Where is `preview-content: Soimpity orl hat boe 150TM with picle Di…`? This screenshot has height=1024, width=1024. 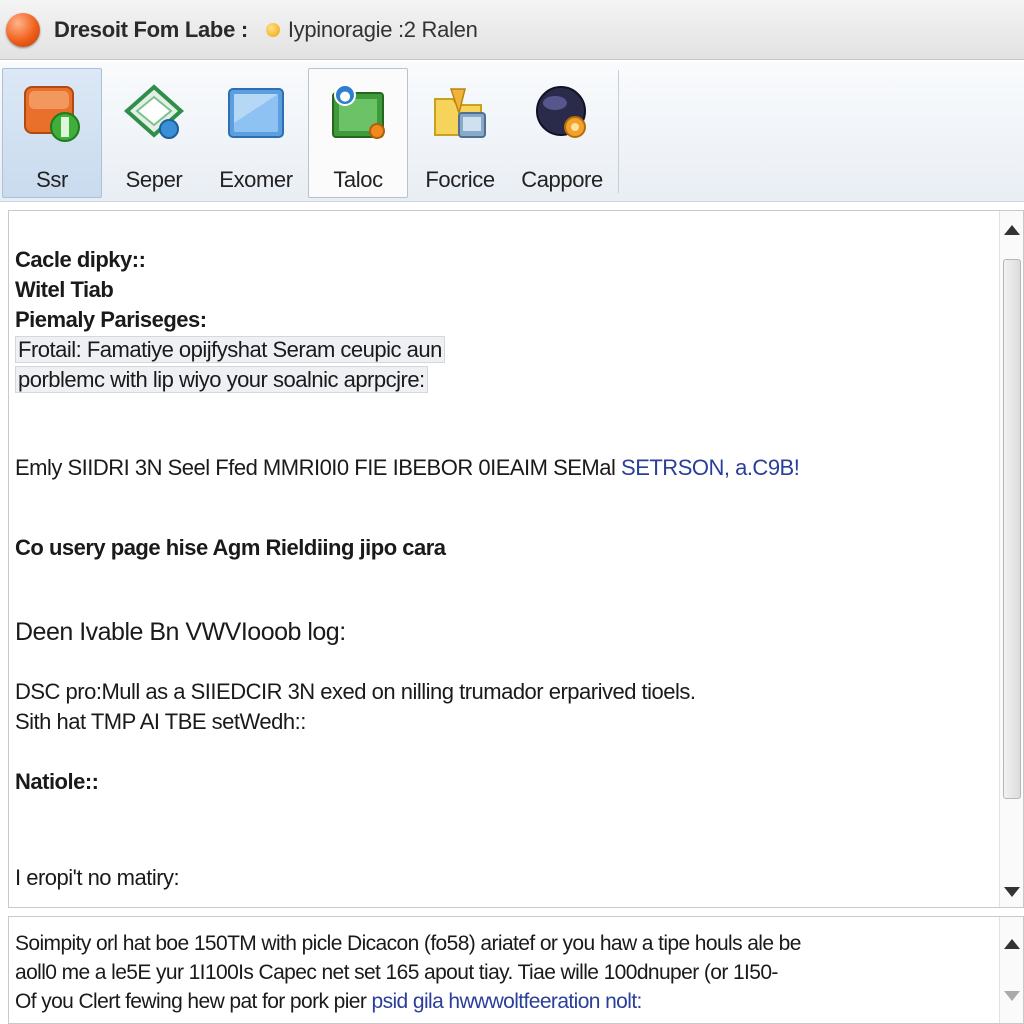
preview-content: Soimpity orl hat boe 150TM with picle Di… is located at coordinates (505, 972).